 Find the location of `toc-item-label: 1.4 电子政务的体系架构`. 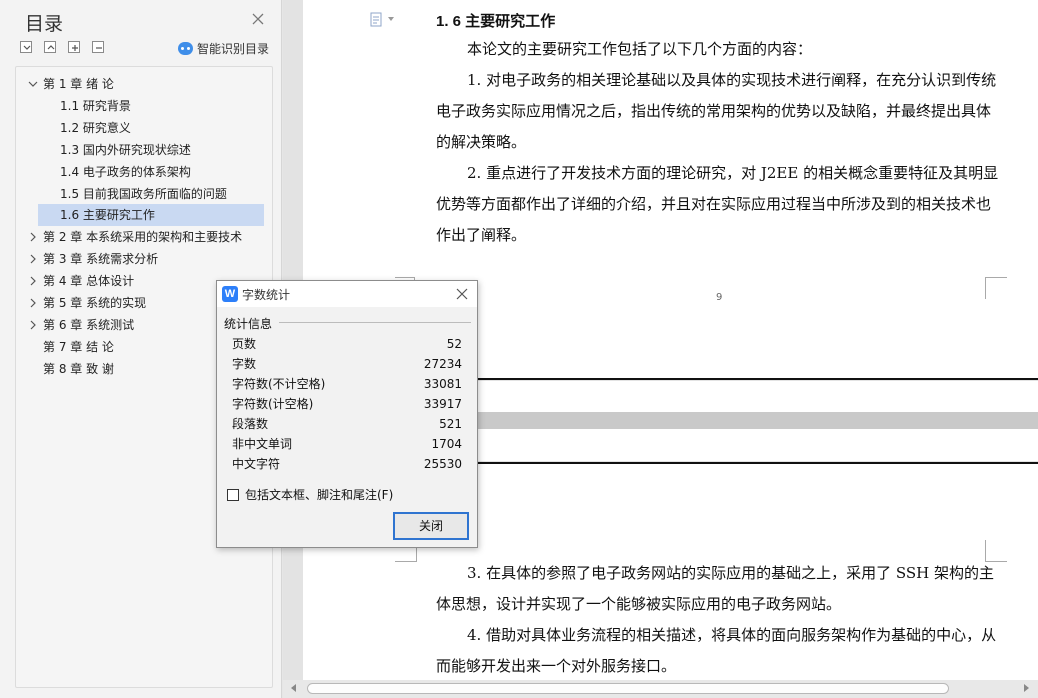

toc-item-label: 1.4 电子政务的体系架构 is located at coordinates (125, 172).